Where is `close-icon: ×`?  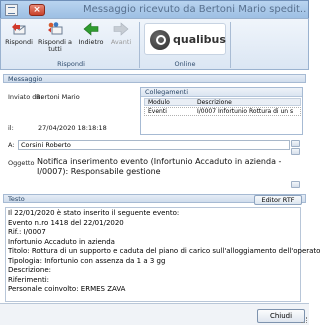 close-icon: × is located at coordinates (37, 10).